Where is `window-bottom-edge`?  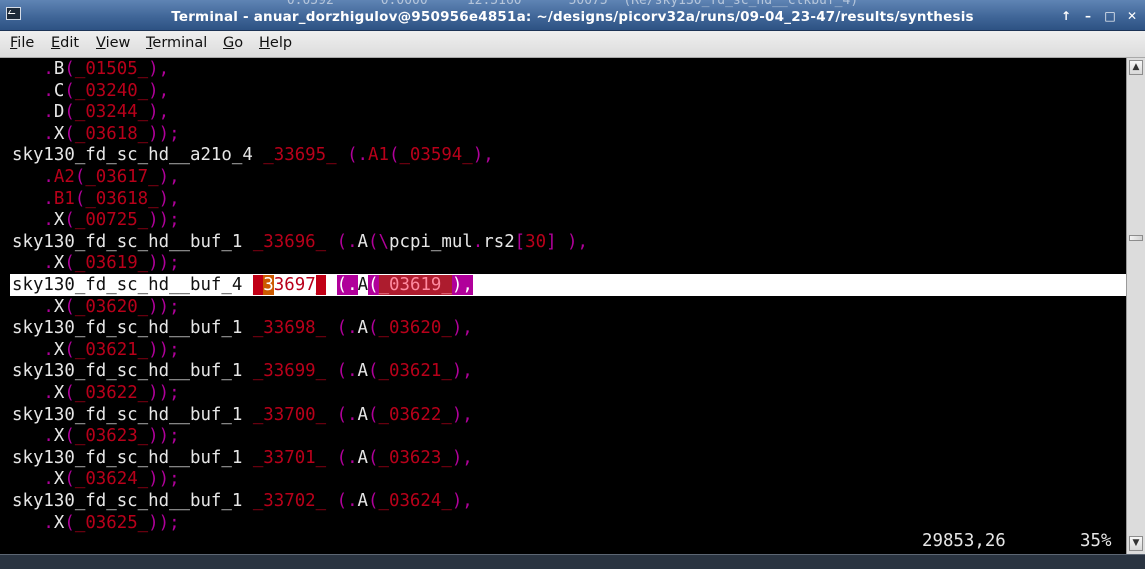 window-bottom-edge is located at coordinates (572, 561).